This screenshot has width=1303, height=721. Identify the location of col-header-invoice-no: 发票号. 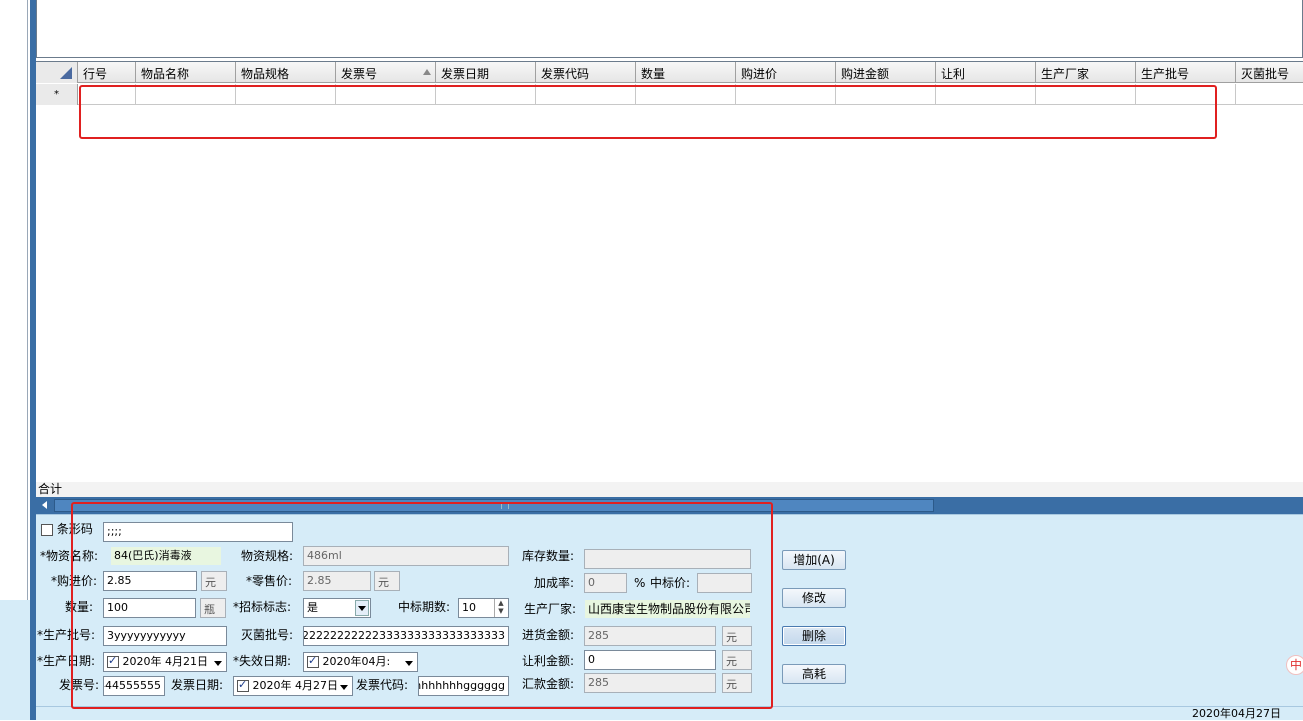
(386, 72).